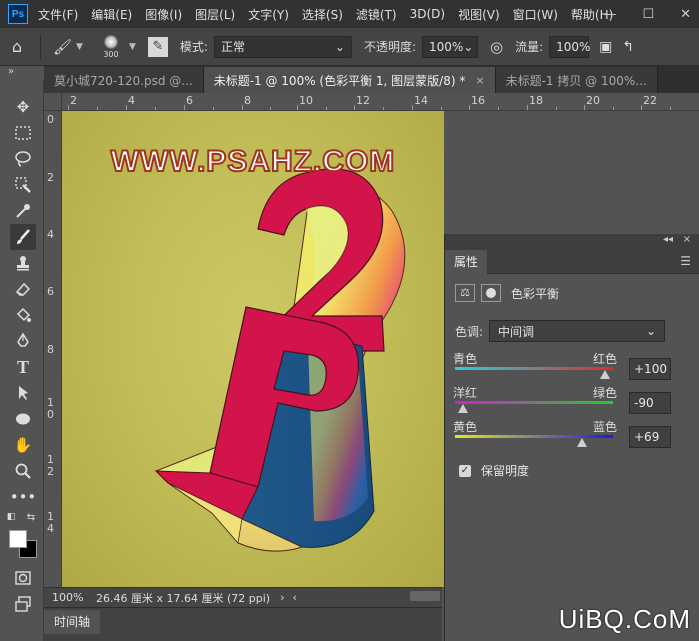 Image resolution: width=699 pixels, height=641 pixels. What do you see at coordinates (268, 14) in the screenshot?
I see `menu-type: 文字(Y)` at bounding box center [268, 14].